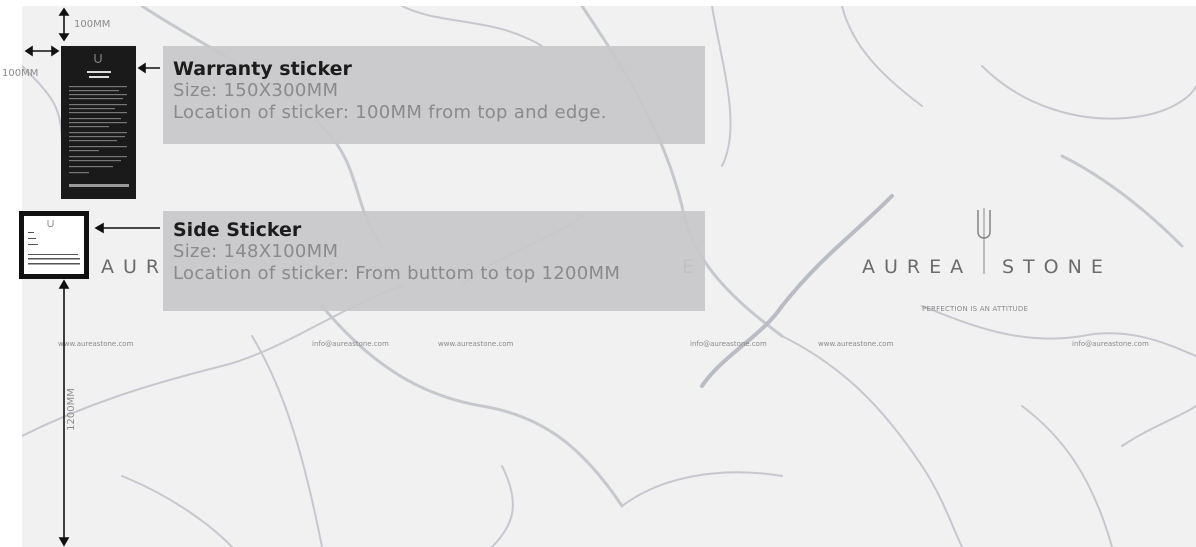 The width and height of the screenshot is (1196, 547). What do you see at coordinates (20, 73) in the screenshot?
I see `edge-offset-label: 100MM` at bounding box center [20, 73].